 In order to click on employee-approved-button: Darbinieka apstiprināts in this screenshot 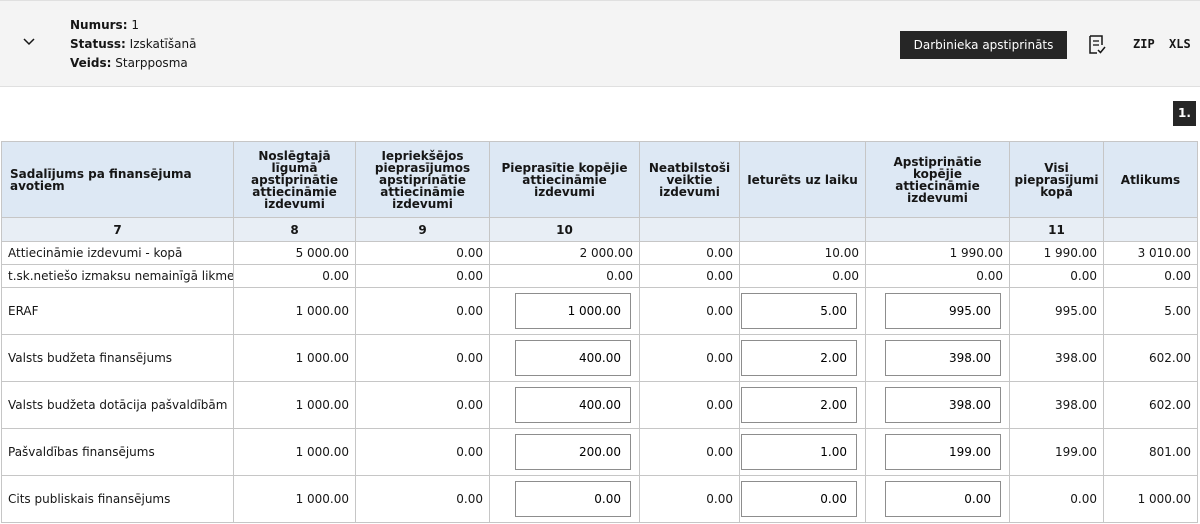, I will do `click(983, 45)`.